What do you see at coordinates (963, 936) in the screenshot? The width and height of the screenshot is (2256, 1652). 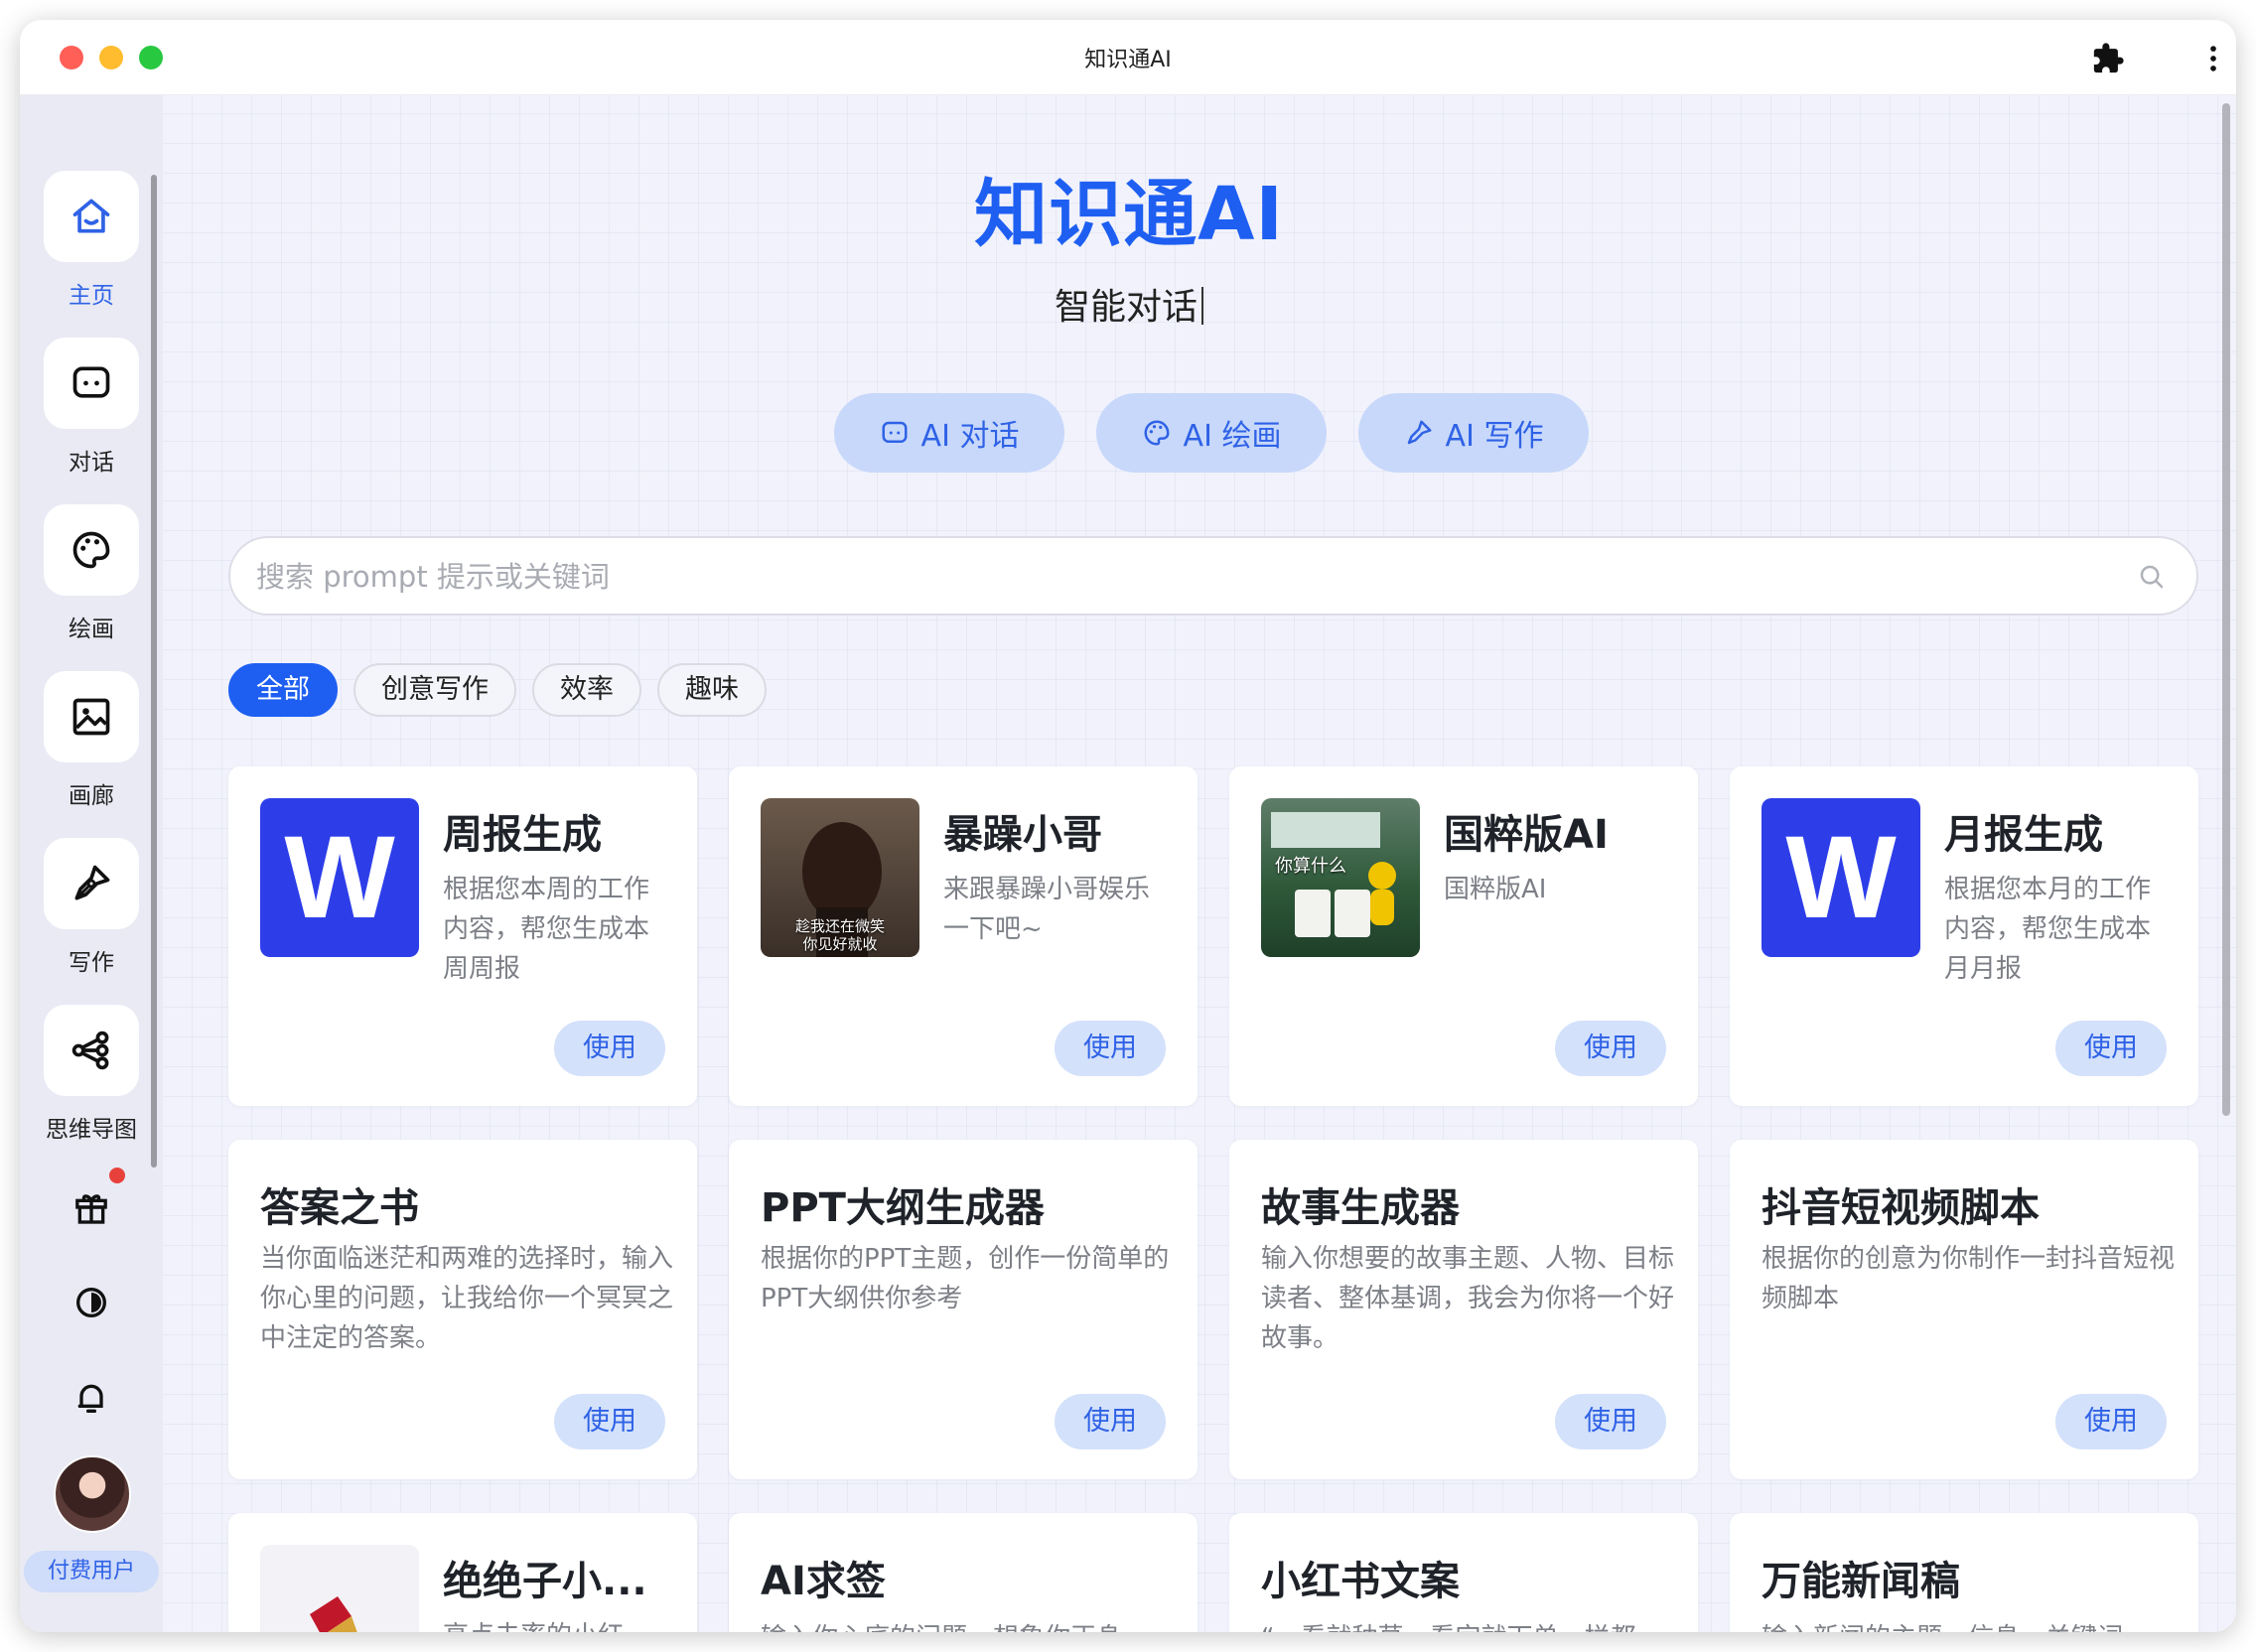 I see `prompt-card-angry-guy: 趁我还在微笑 你见好就收 暴躁小哥 来跟暴躁小哥娱乐一下吧~ 使用` at bounding box center [963, 936].